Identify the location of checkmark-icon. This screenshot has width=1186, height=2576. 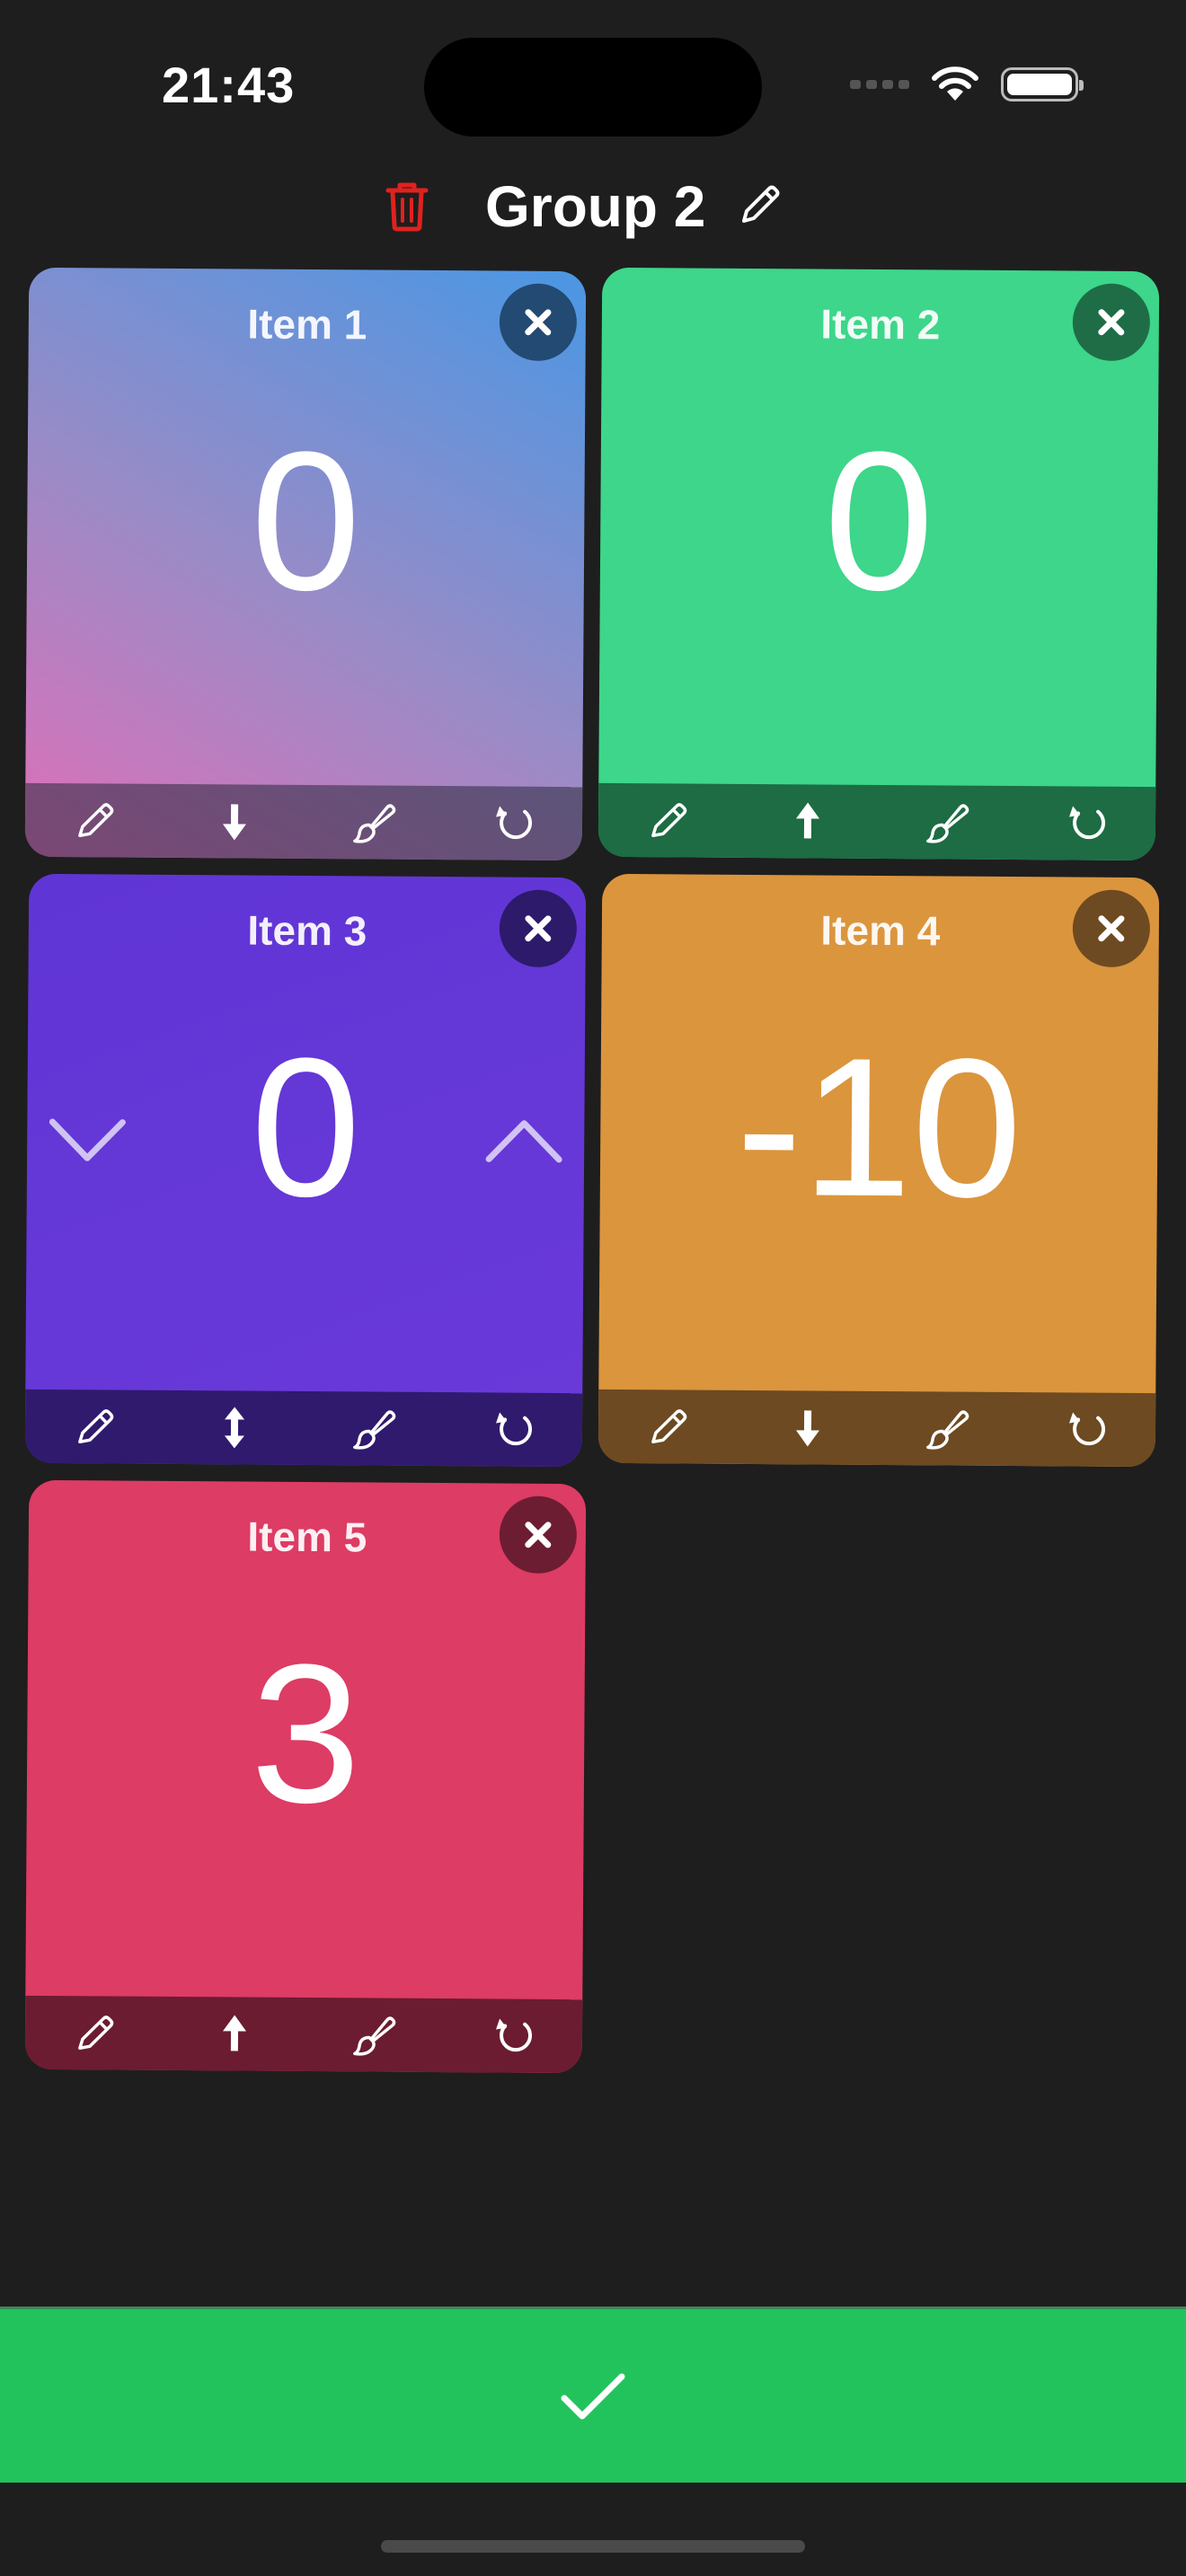
(593, 2396).